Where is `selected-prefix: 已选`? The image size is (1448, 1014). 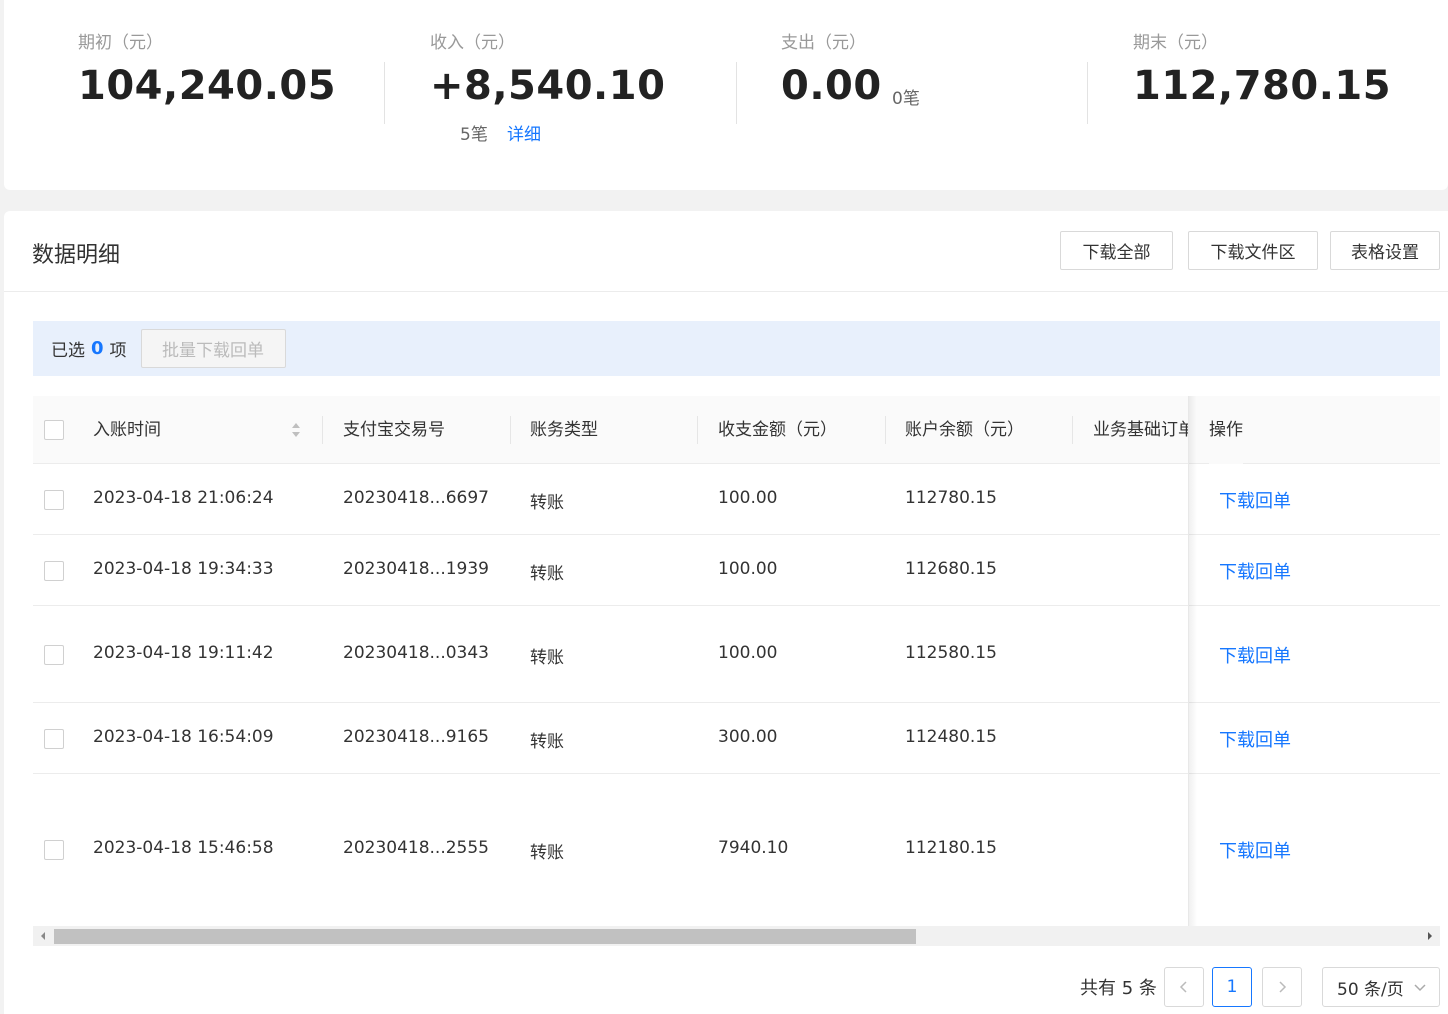
selected-prefix: 已选 is located at coordinates (68, 351).